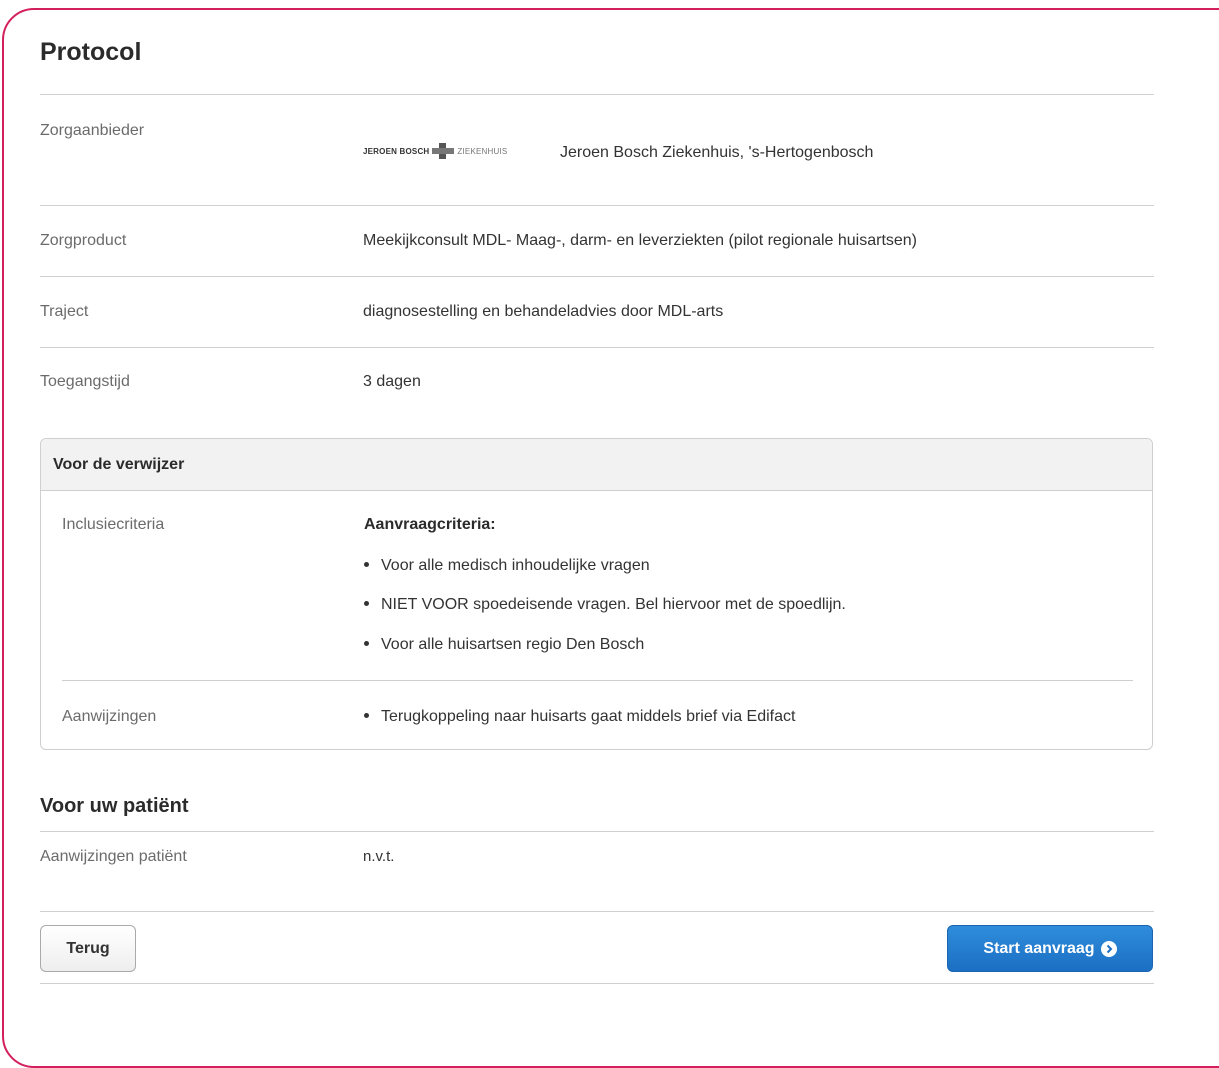 Image resolution: width=1219 pixels, height=1068 pixels. I want to click on product-label: Zorgproduct, so click(83, 240).